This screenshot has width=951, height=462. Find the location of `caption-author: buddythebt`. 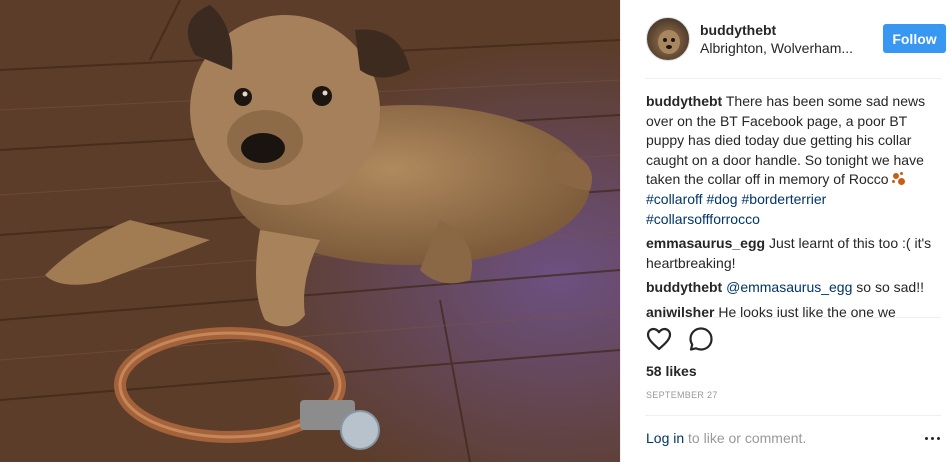

caption-author: buddythebt is located at coordinates (684, 101).